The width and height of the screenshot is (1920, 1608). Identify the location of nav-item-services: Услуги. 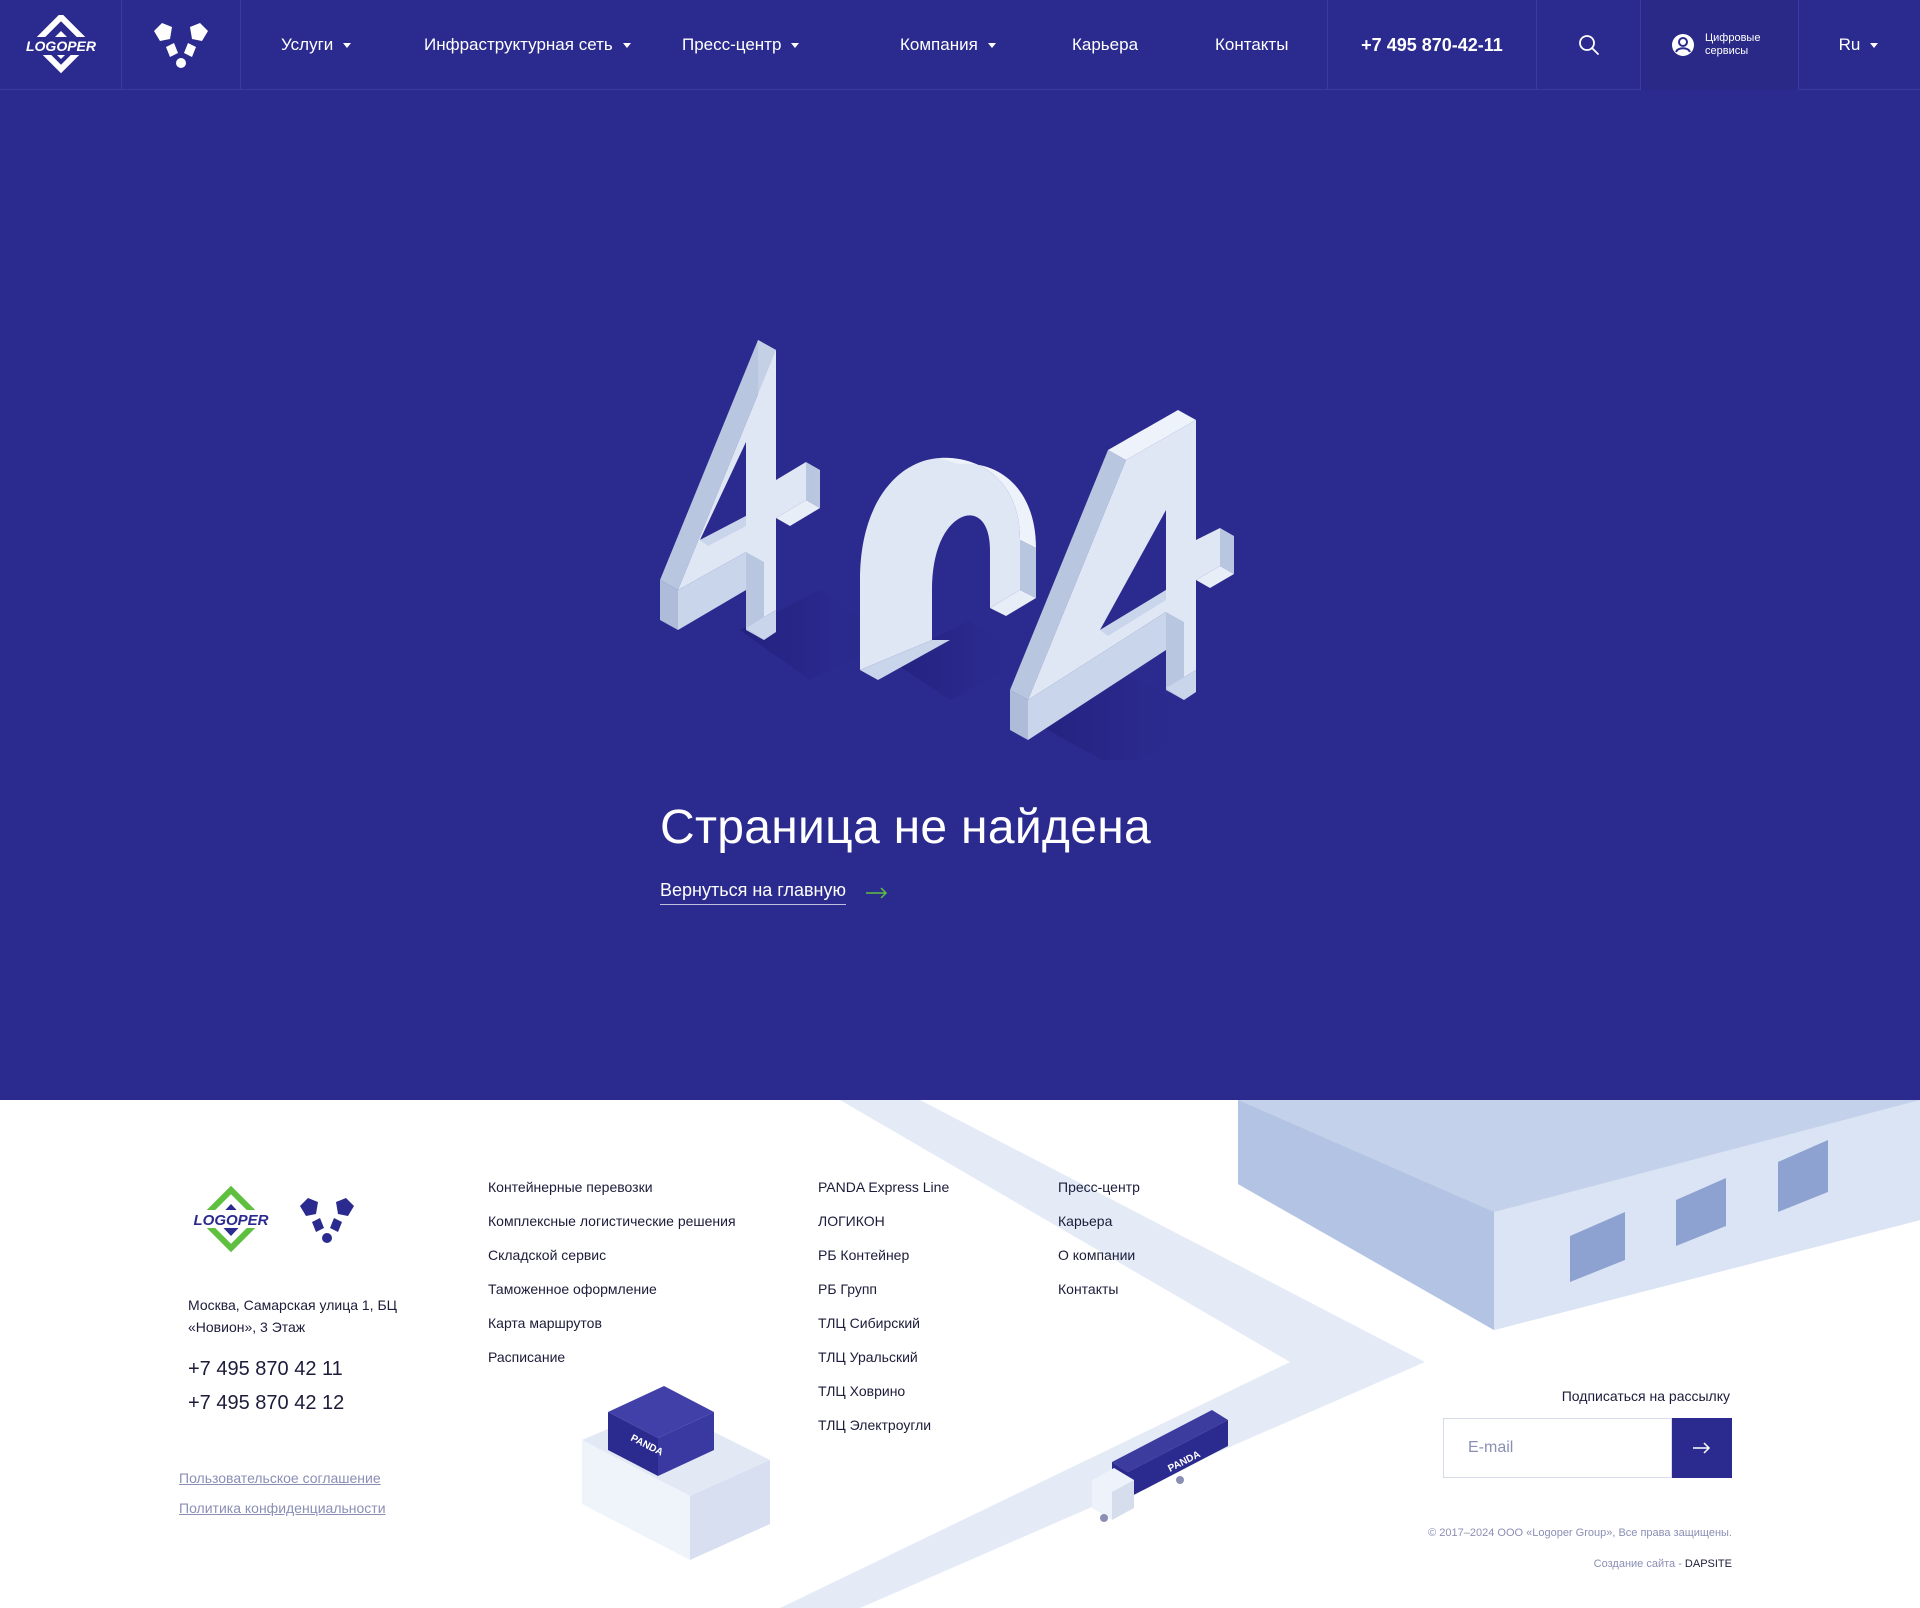
(316, 45).